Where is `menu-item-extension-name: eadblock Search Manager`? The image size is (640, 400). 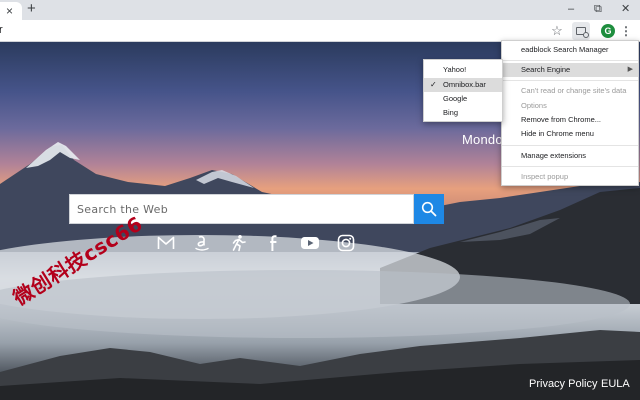 menu-item-extension-name: eadblock Search Manager is located at coordinates (570, 50).